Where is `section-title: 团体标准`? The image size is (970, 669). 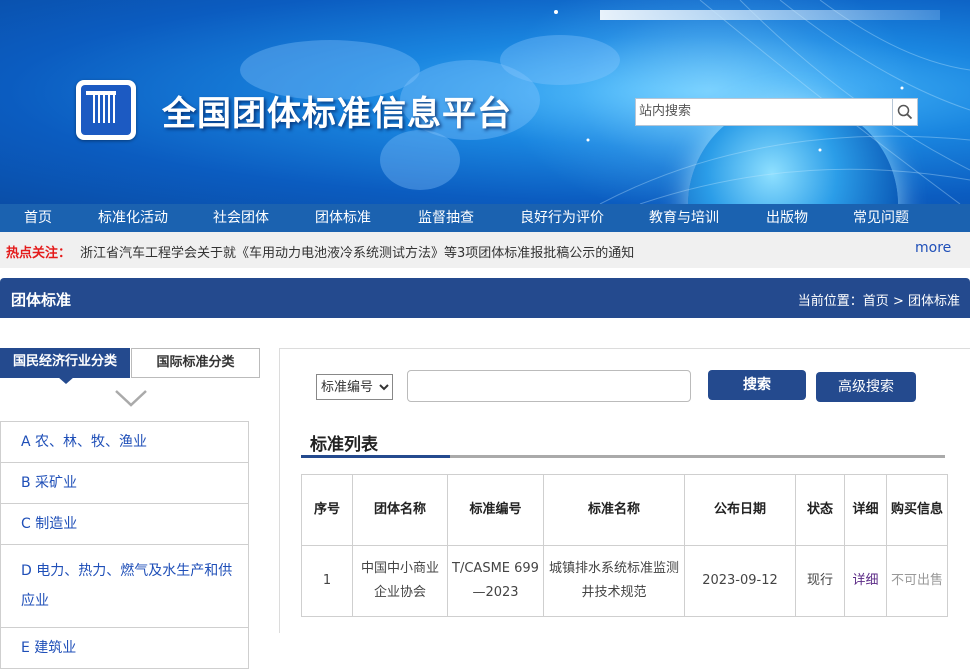 section-title: 团体标准 is located at coordinates (41, 300).